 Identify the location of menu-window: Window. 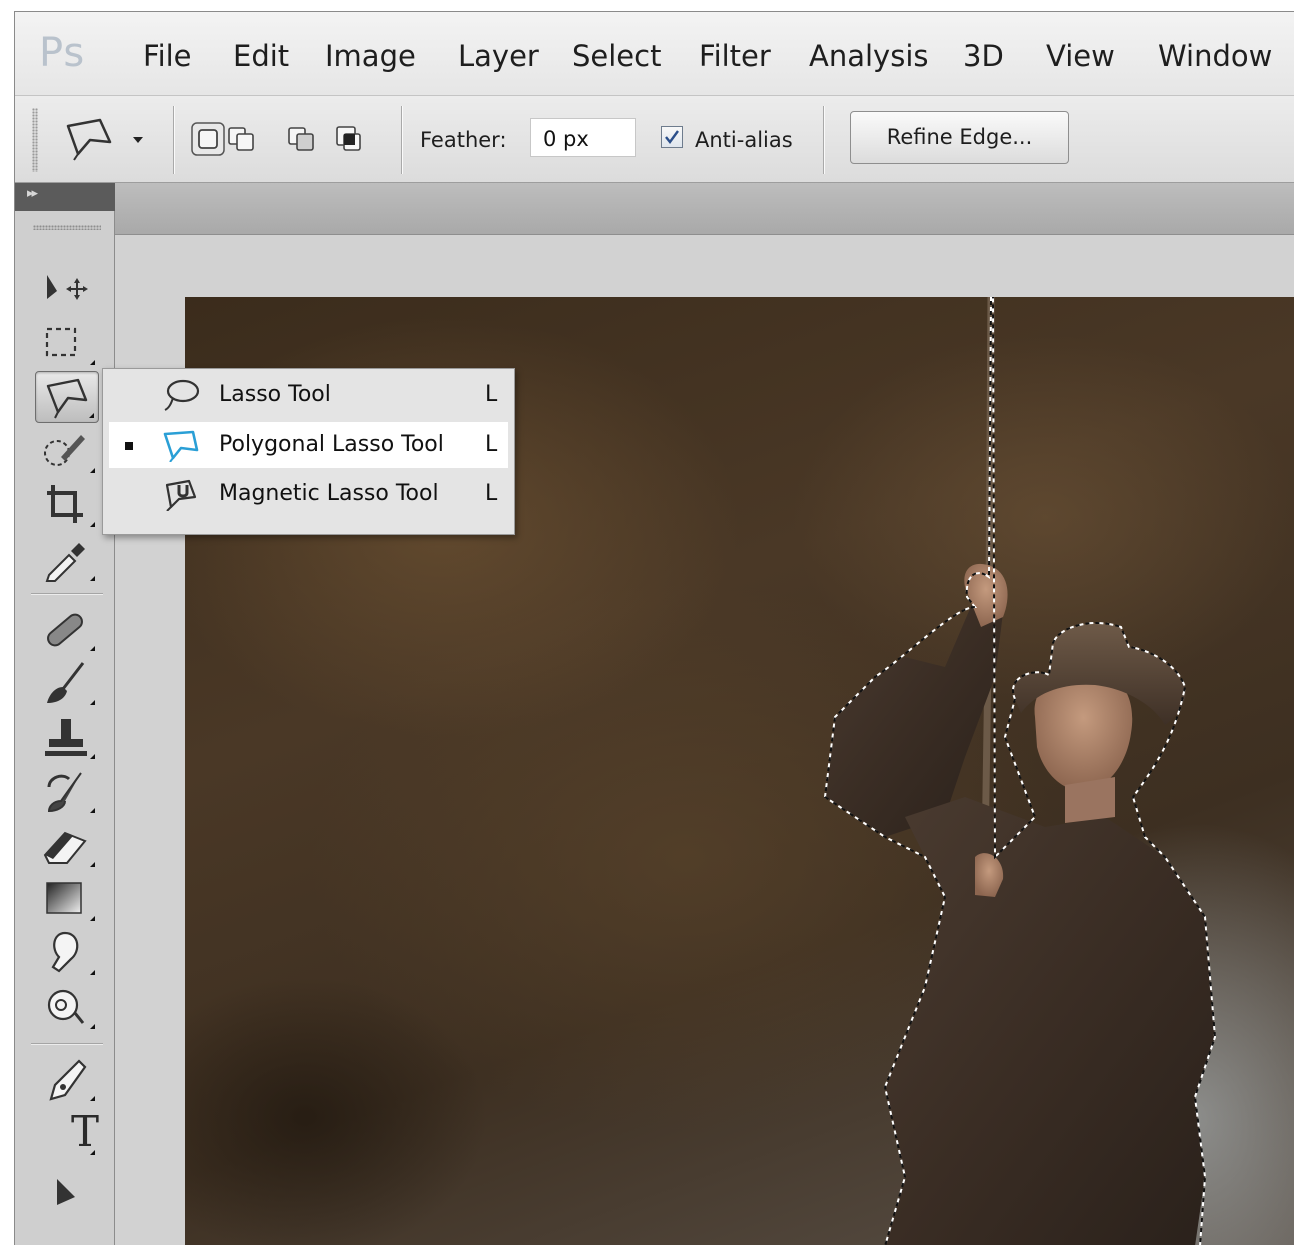
(1215, 56).